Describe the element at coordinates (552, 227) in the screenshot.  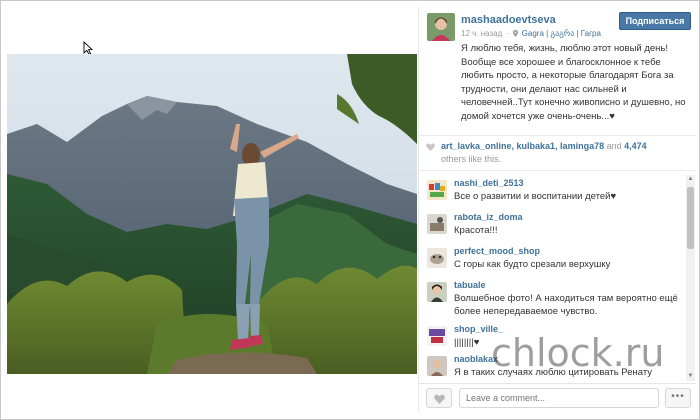
I see `list-item: rabota_iz_doma Красота!!!` at that location.